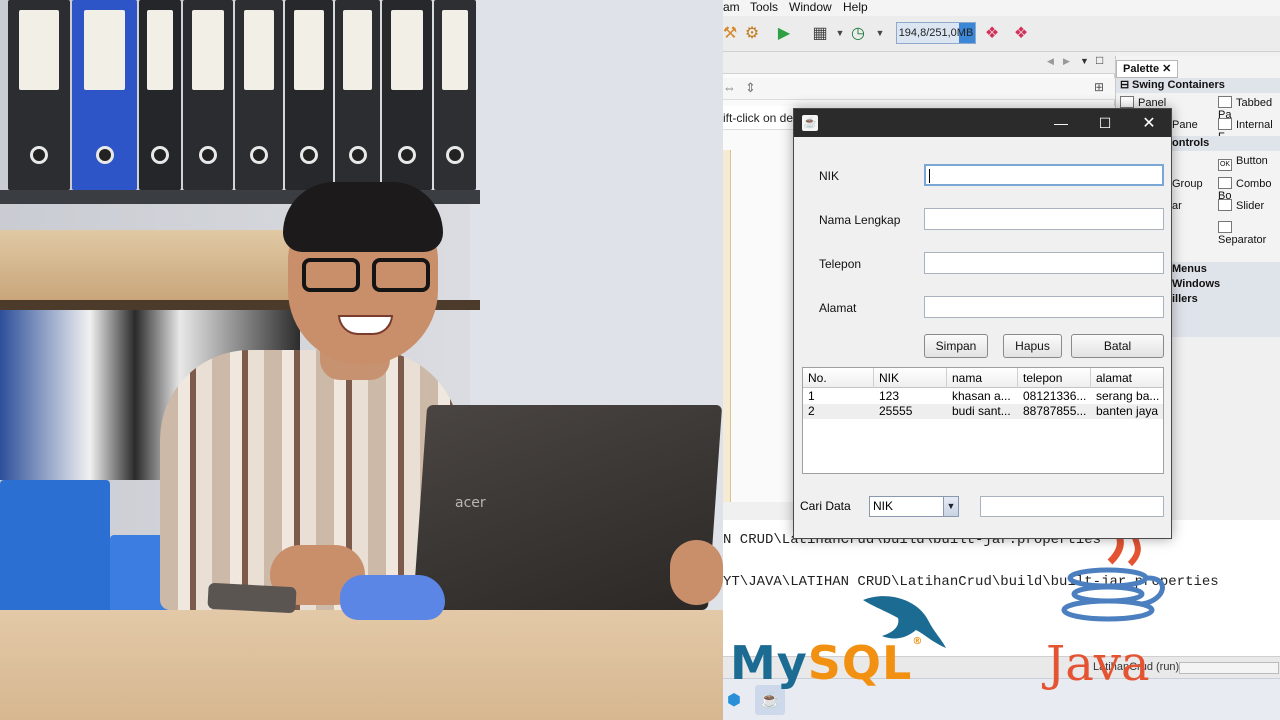 This screenshot has height=720, width=1280. What do you see at coordinates (860, 663) in the screenshot?
I see `mysql-logo-sql: SQL` at bounding box center [860, 663].